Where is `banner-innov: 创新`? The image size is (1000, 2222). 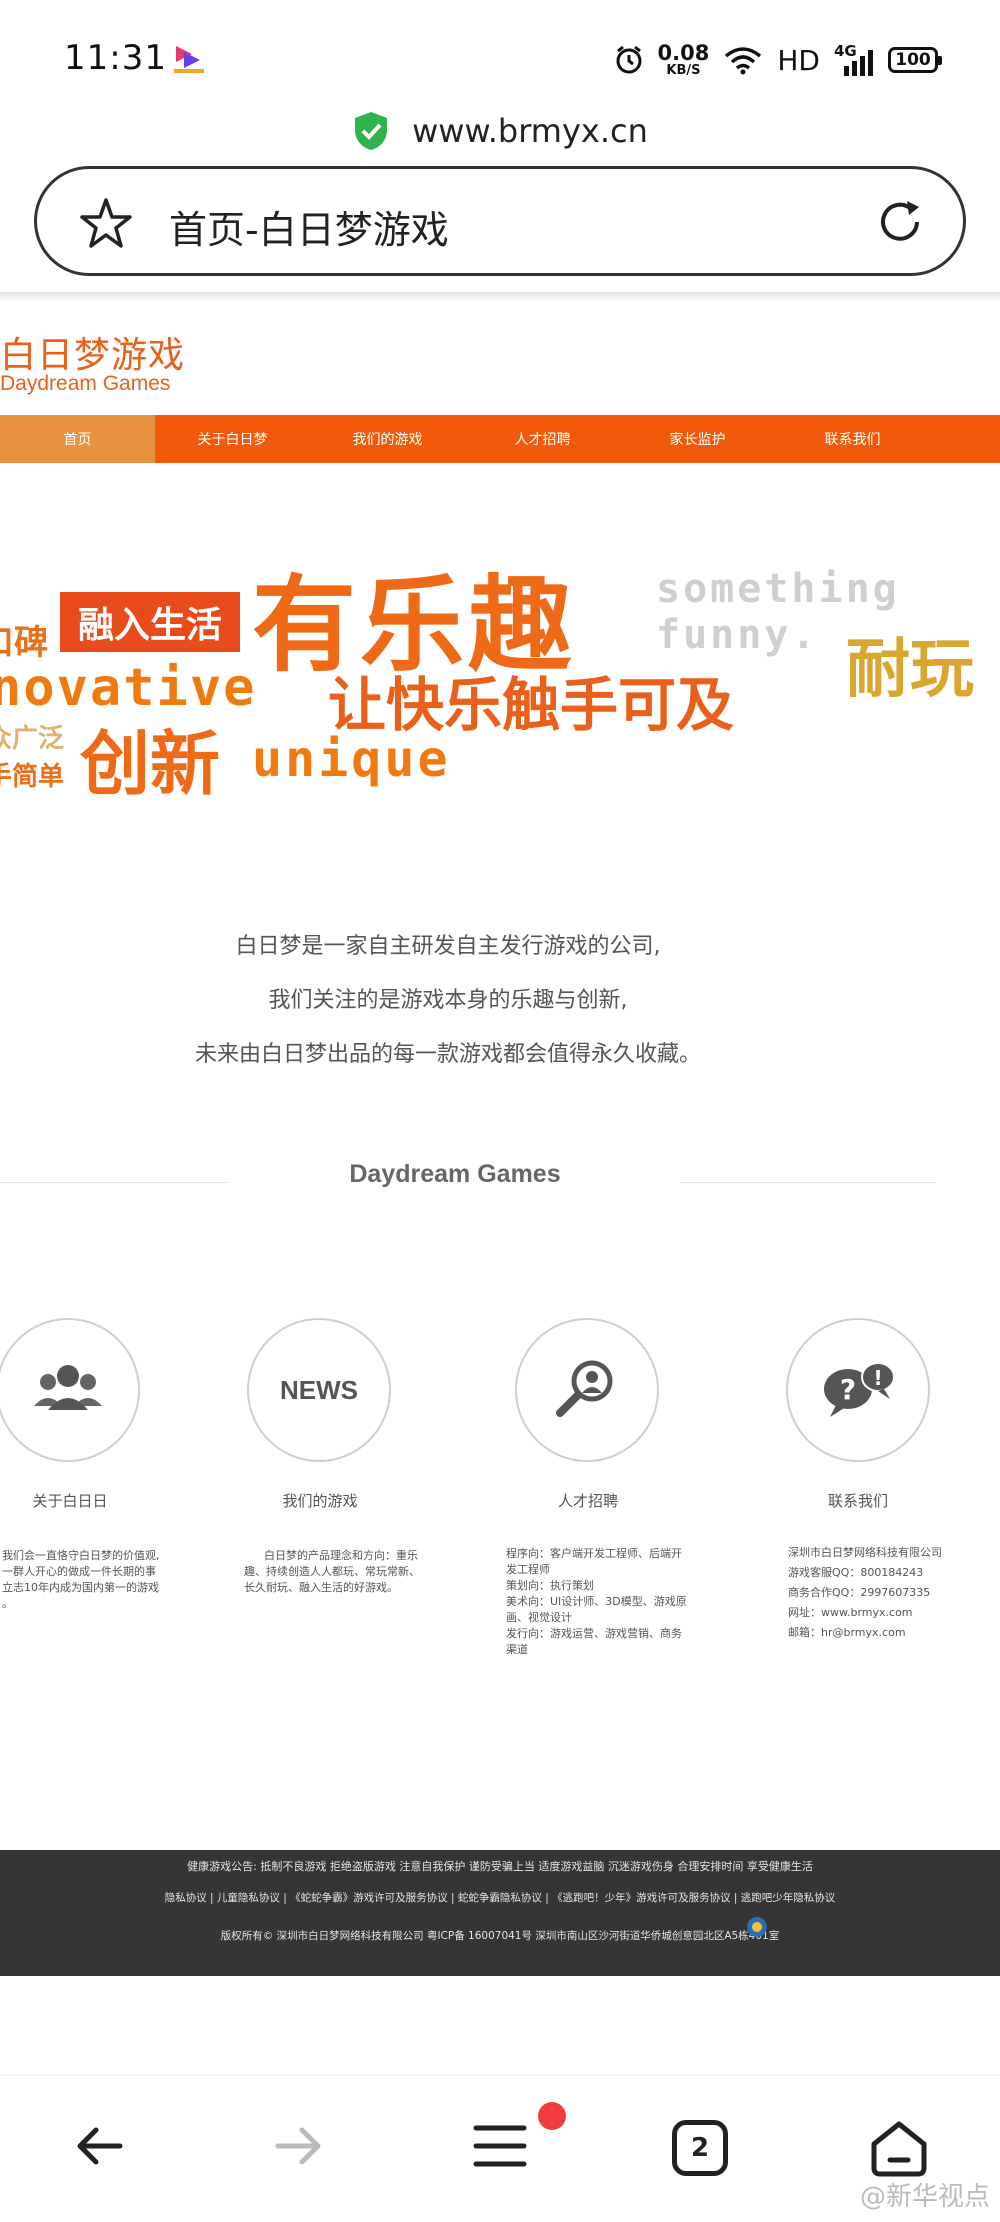
banner-innov: 创新 is located at coordinates (150, 764).